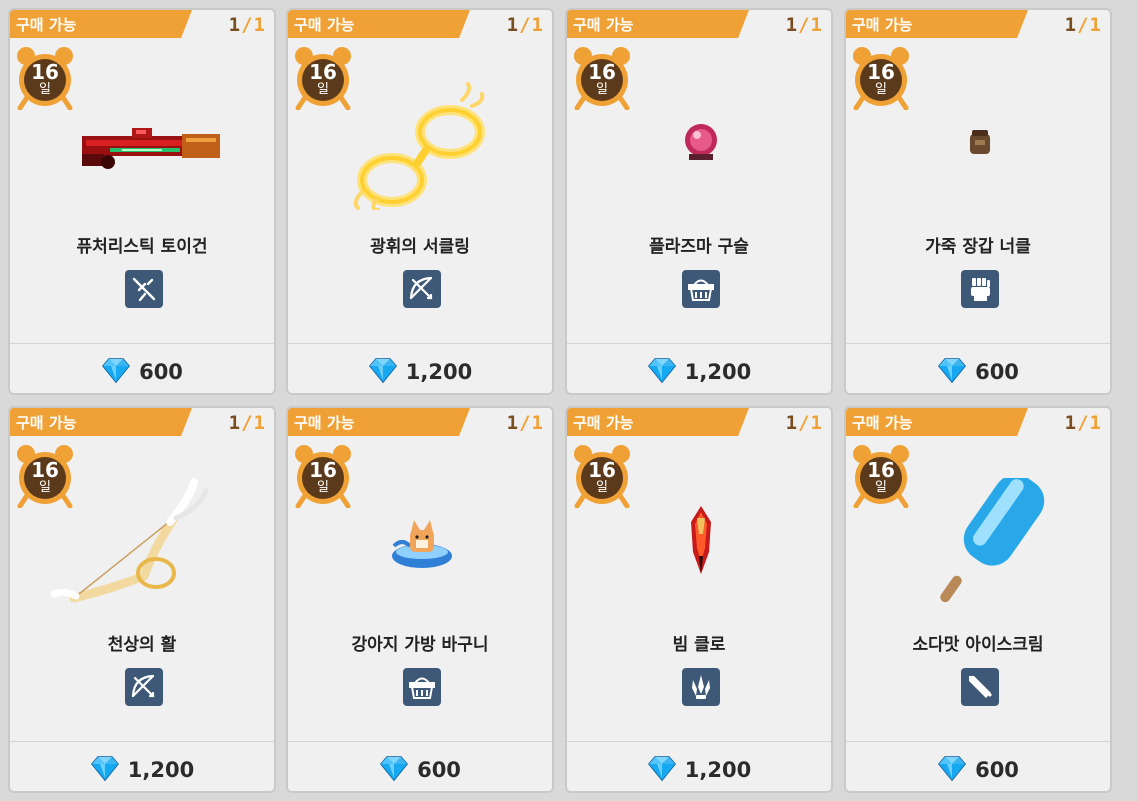 Image resolution: width=1138 pixels, height=801 pixels. Describe the element at coordinates (701, 145) in the screenshot. I see `plasma-orb-image` at that location.